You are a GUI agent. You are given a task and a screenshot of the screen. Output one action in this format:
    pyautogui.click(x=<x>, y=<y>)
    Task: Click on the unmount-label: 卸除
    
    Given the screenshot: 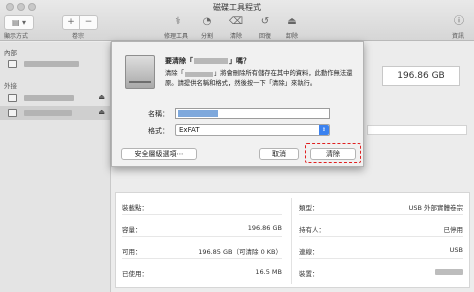 What is the action you would take?
    pyautogui.click(x=292, y=36)
    